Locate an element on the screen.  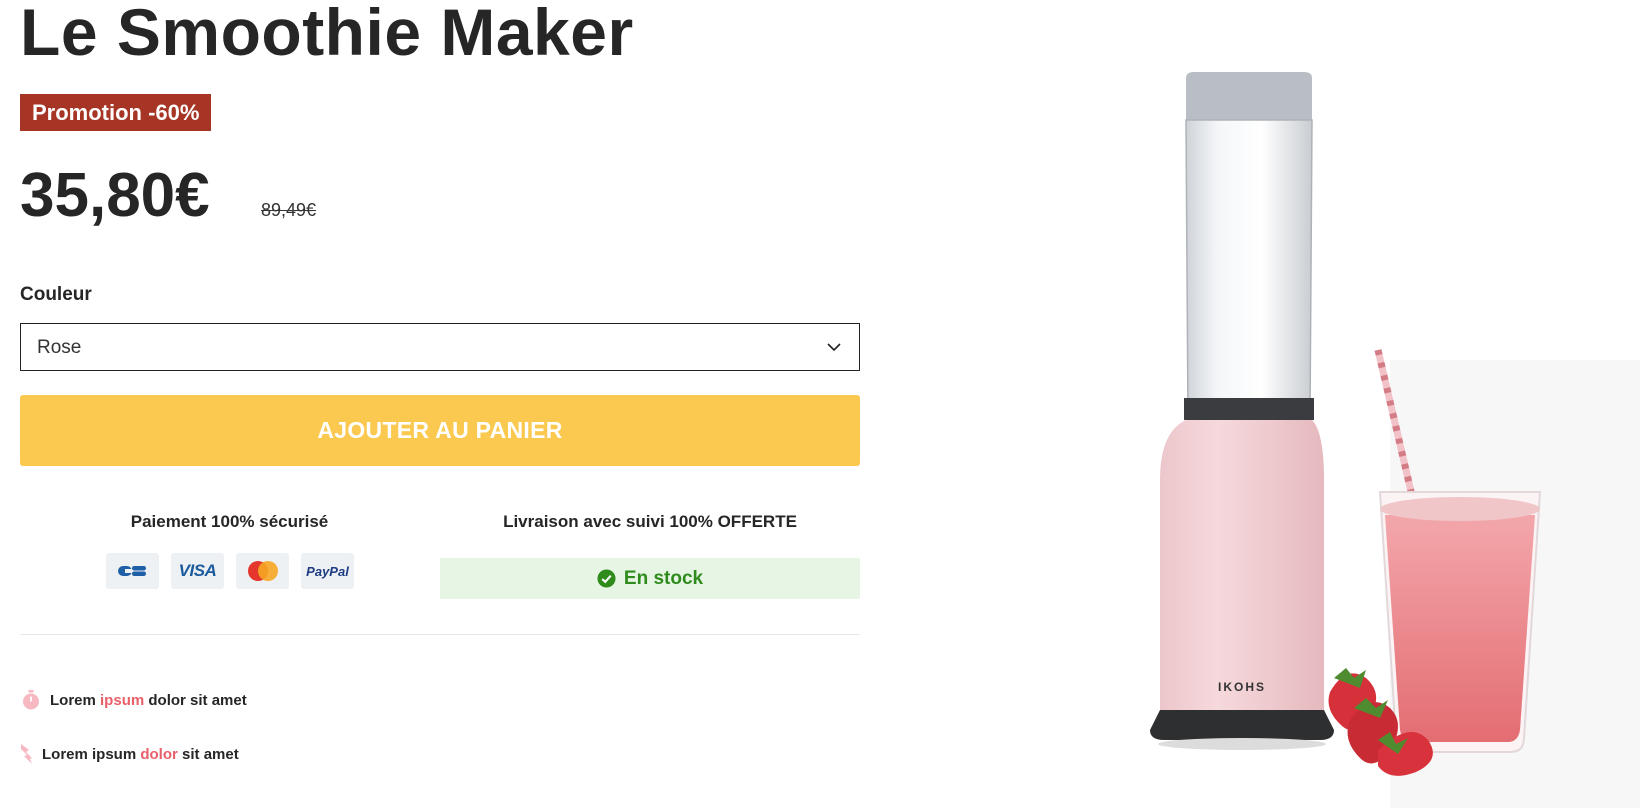
feature-text-before: Lorem is located at coordinates (73, 700).